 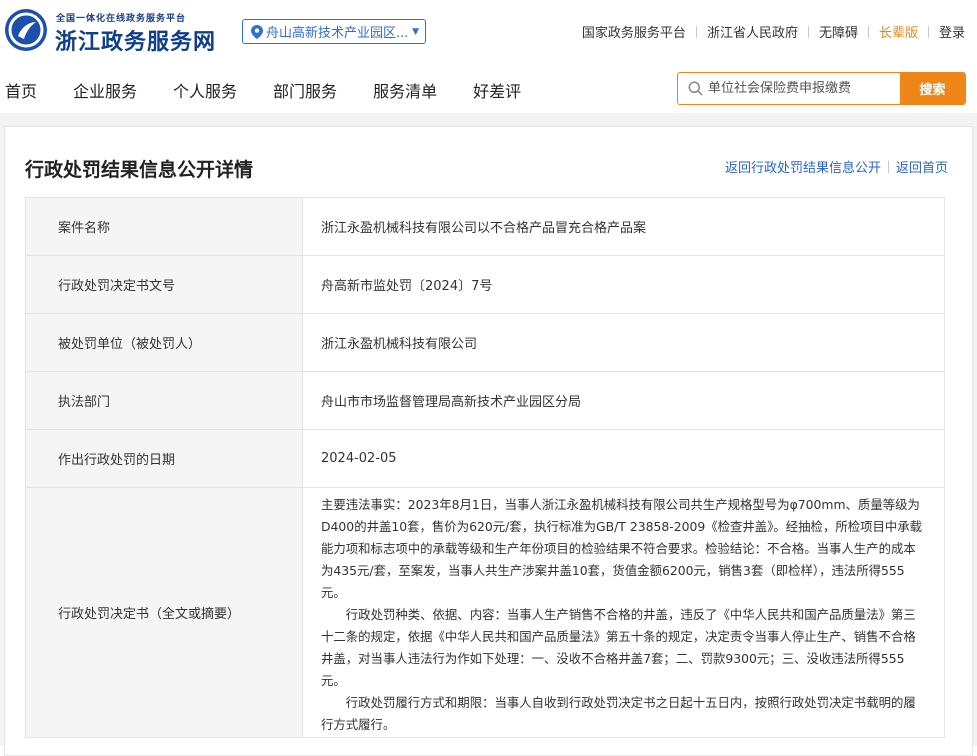 What do you see at coordinates (405, 90) in the screenshot?
I see `nav-item-service-list: 服务清单` at bounding box center [405, 90].